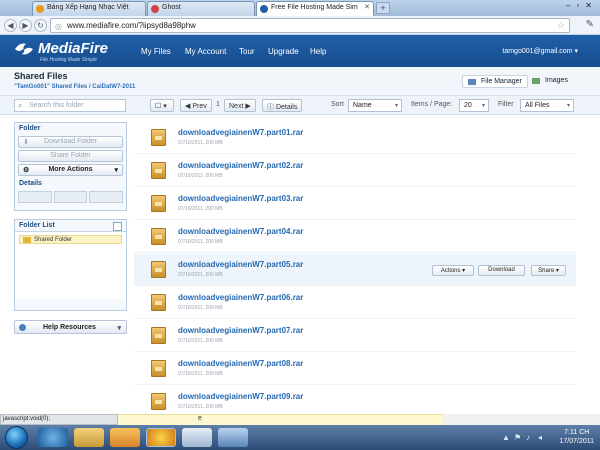 The image size is (600, 450). I want to click on search-input: ⌕ Search this folder, so click(70, 105).